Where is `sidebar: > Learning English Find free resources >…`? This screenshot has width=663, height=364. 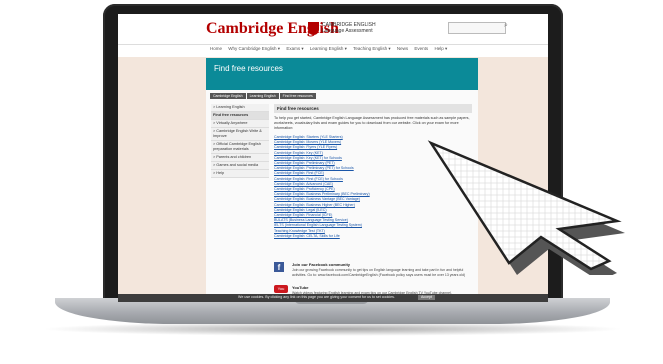
sidebar: > Learning English Find free resources >… is located at coordinates (240, 141).